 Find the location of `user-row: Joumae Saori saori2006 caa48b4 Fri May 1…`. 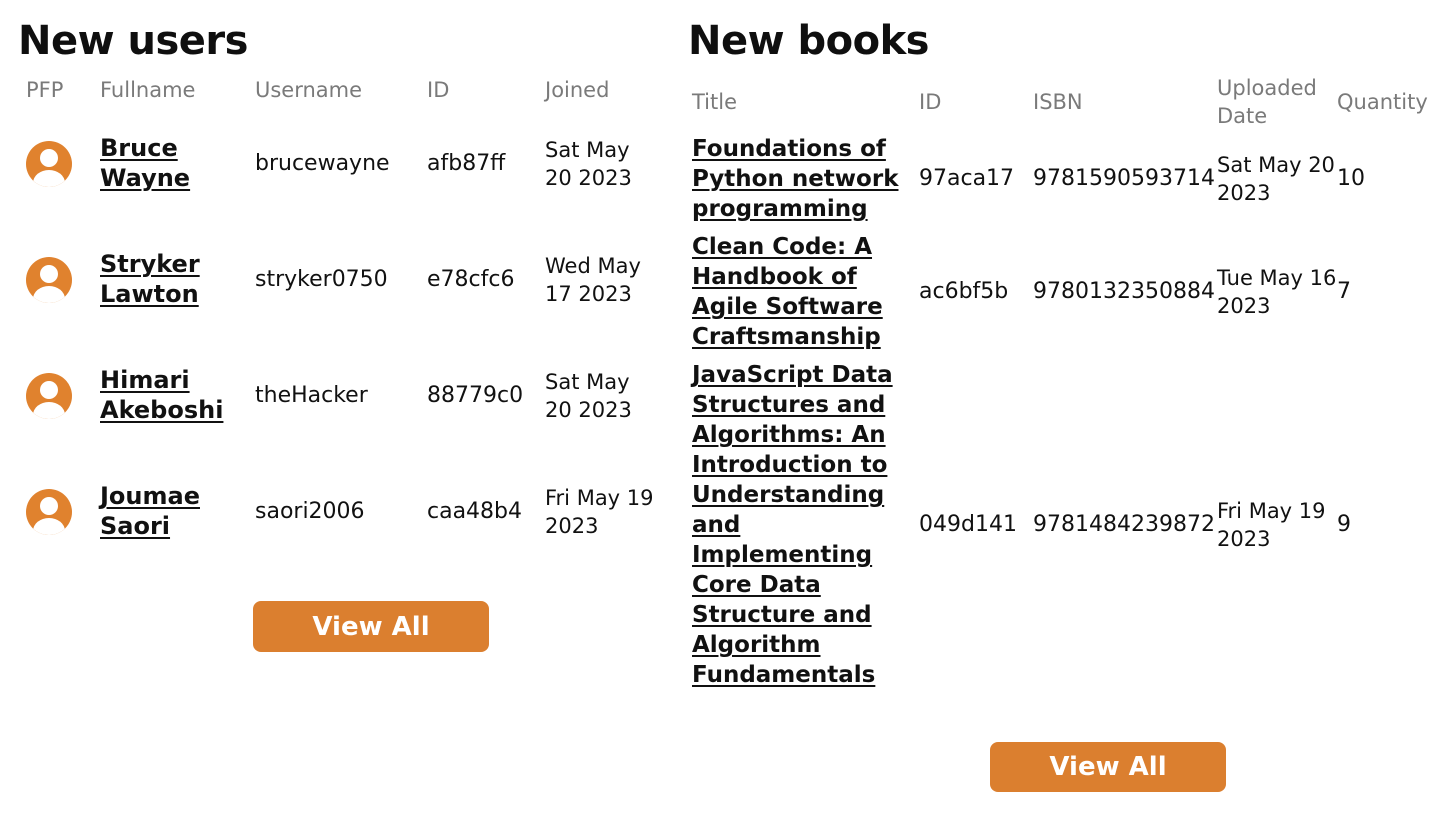

user-row: Joumae Saori saori2006 caa48b4 Fri May 1… is located at coordinates (336, 512).